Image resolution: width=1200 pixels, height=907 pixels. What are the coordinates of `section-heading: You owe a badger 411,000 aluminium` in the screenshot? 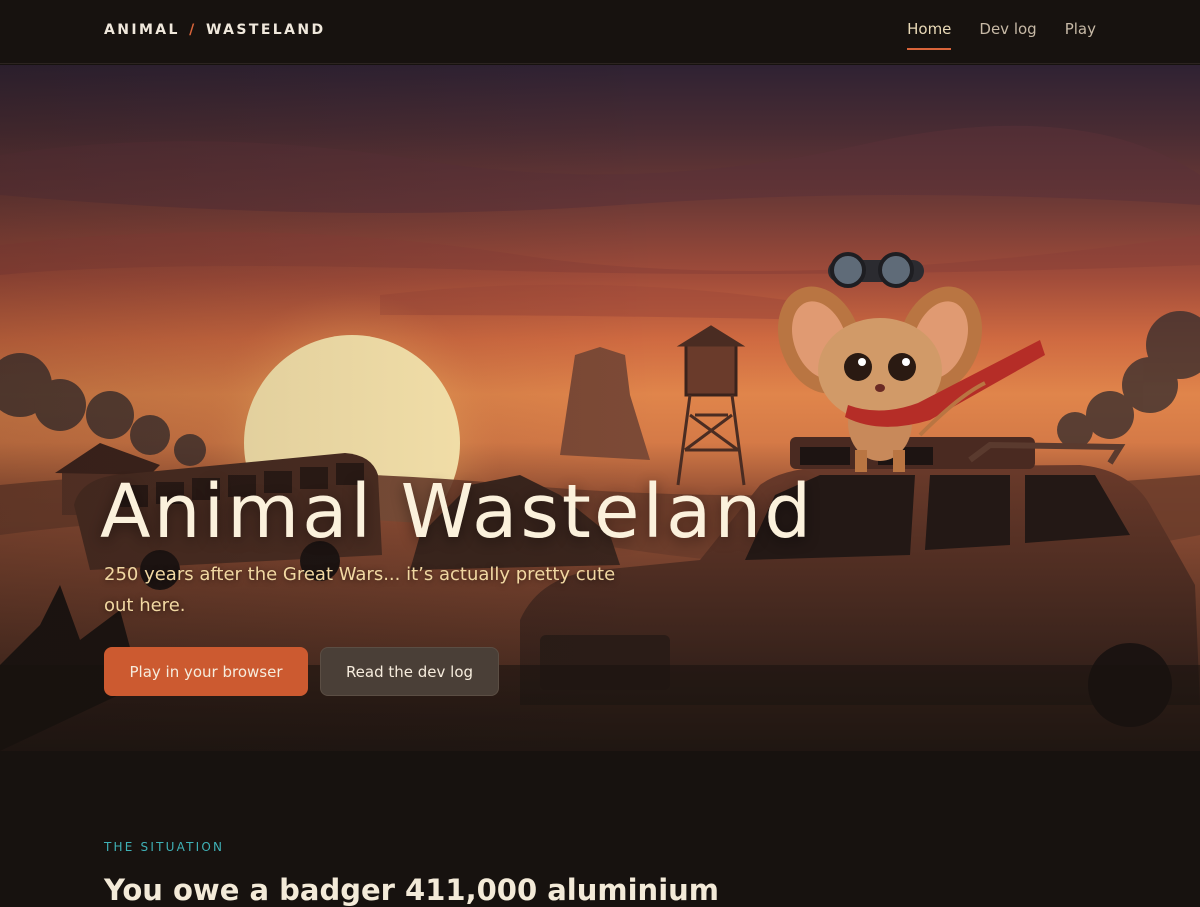 It's located at (412, 890).